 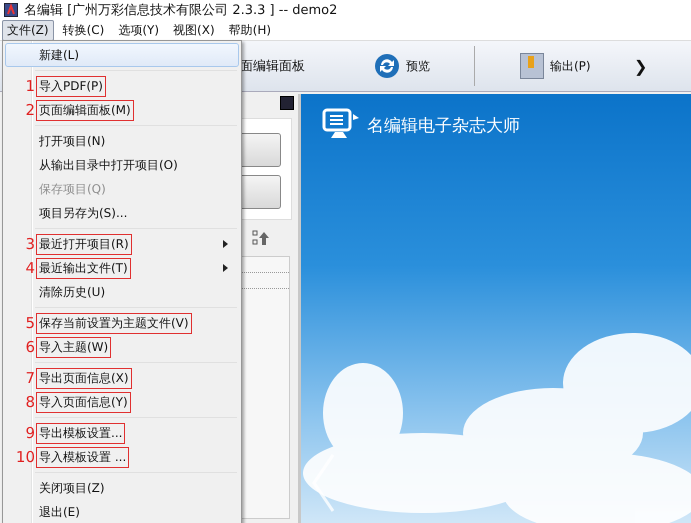 What do you see at coordinates (30, 347) in the screenshot?
I see `annotation-number: 6` at bounding box center [30, 347].